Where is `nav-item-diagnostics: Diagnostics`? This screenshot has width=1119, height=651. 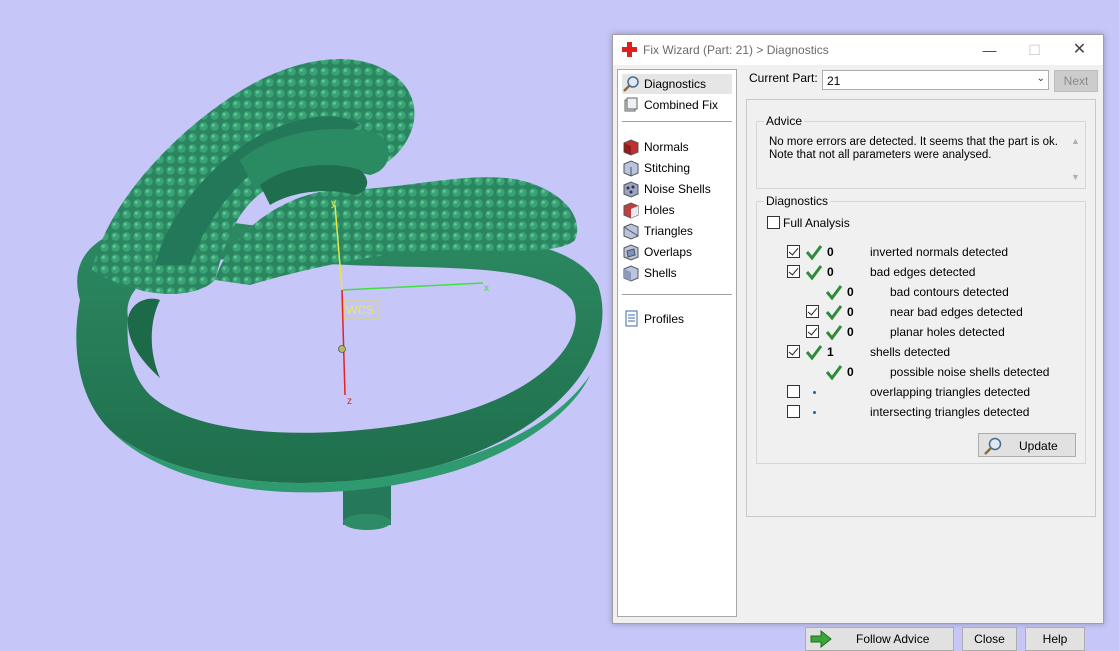
nav-item-diagnostics: Diagnostics is located at coordinates (677, 84).